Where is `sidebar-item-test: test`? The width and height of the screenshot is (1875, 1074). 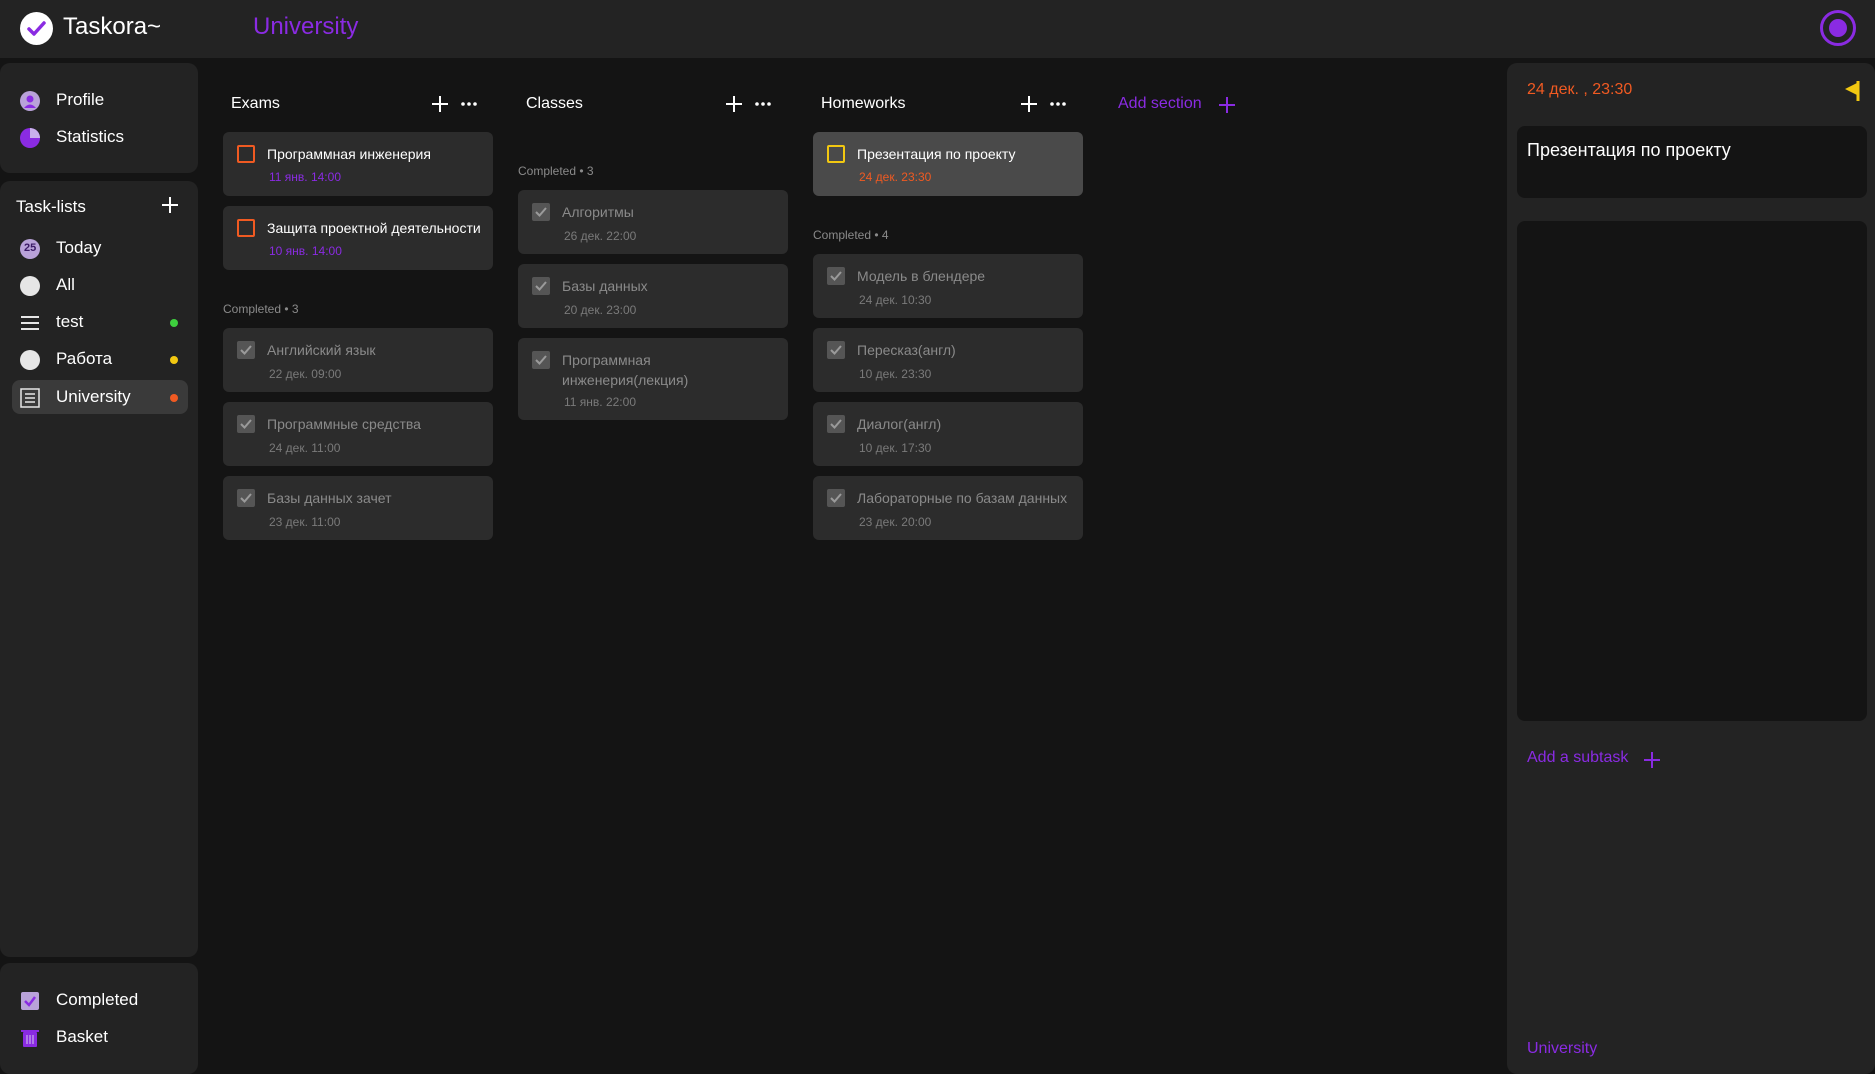 sidebar-item-test: test is located at coordinates (100, 322).